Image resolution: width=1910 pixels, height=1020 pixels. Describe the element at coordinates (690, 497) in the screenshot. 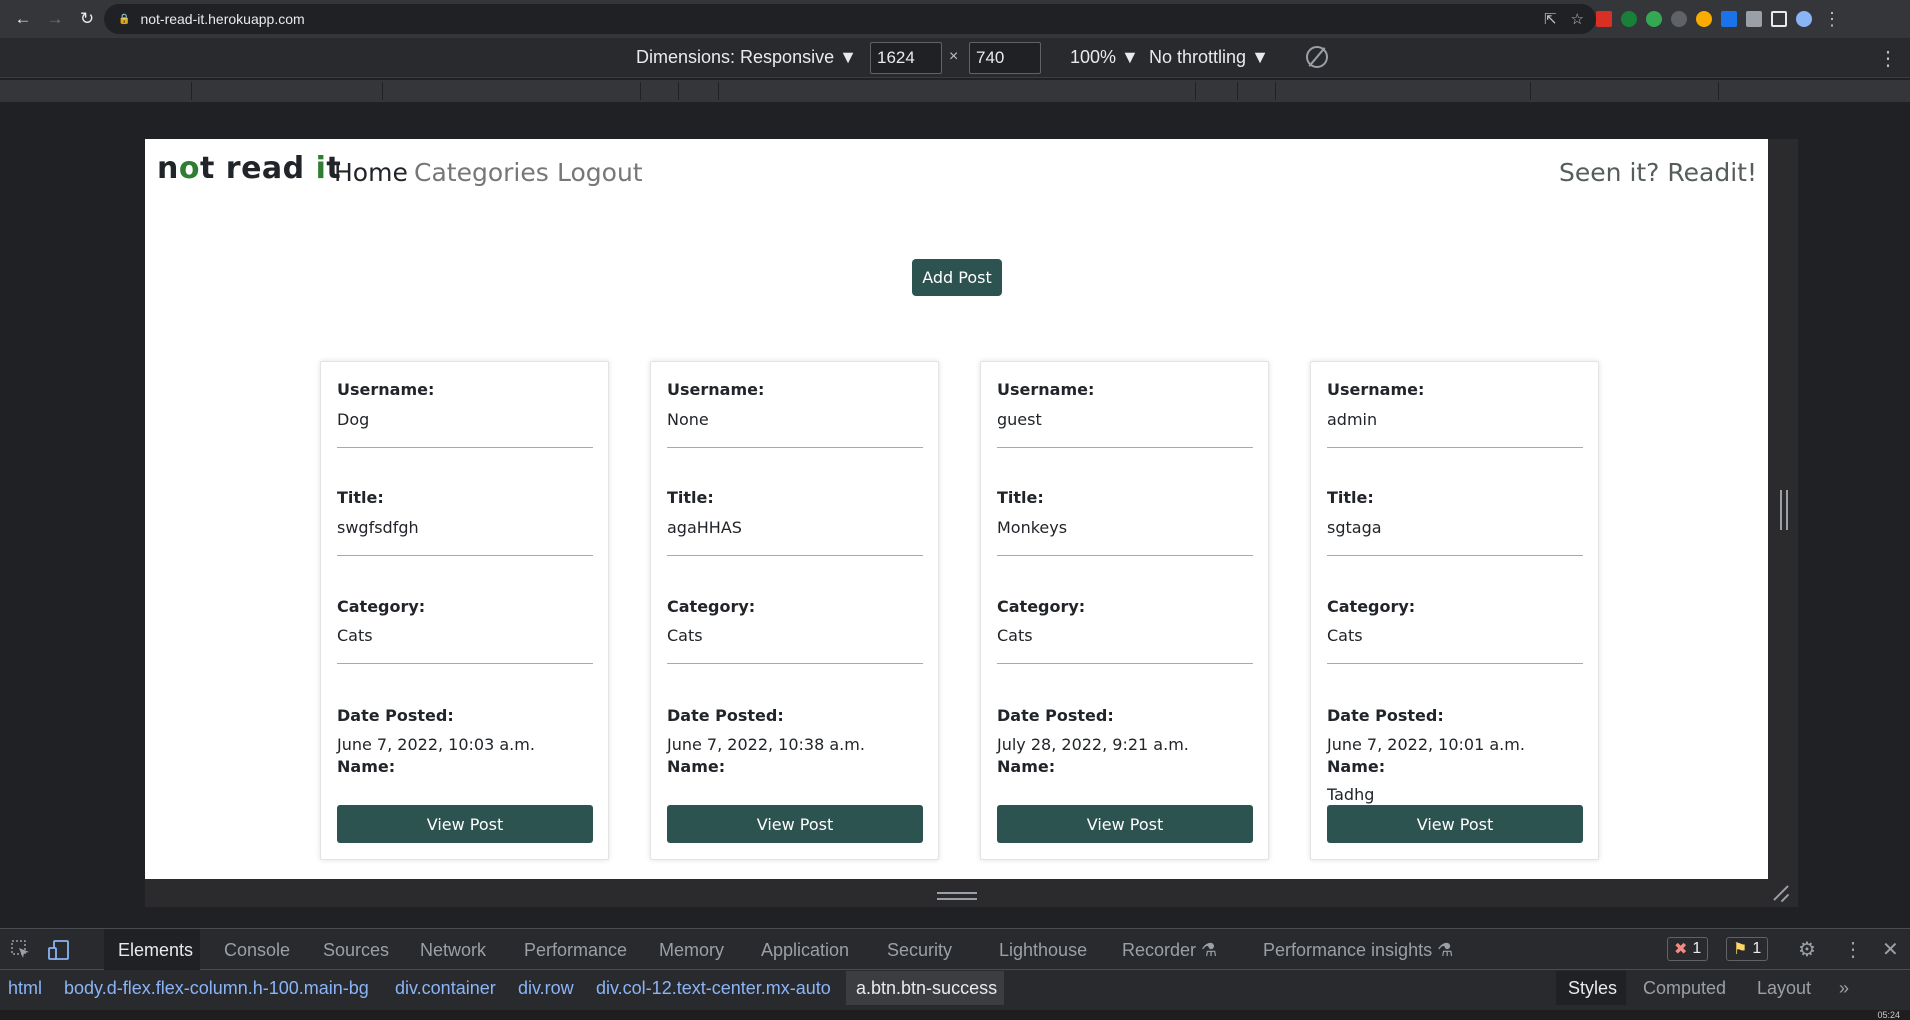

I see `post-title-label: Title:` at that location.